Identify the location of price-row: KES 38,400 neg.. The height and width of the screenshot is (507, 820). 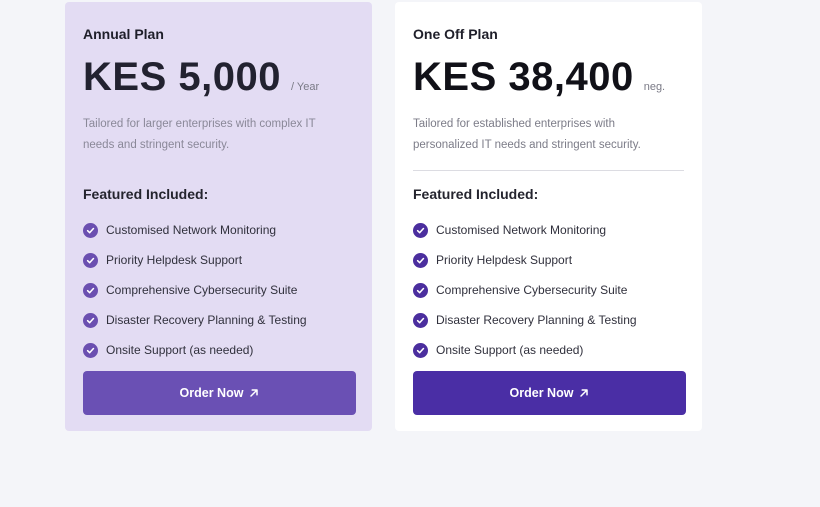
(548, 77).